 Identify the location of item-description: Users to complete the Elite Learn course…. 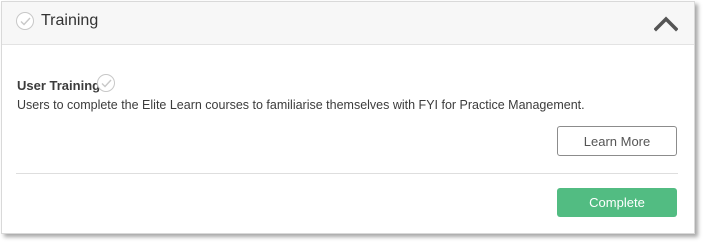
(301, 105).